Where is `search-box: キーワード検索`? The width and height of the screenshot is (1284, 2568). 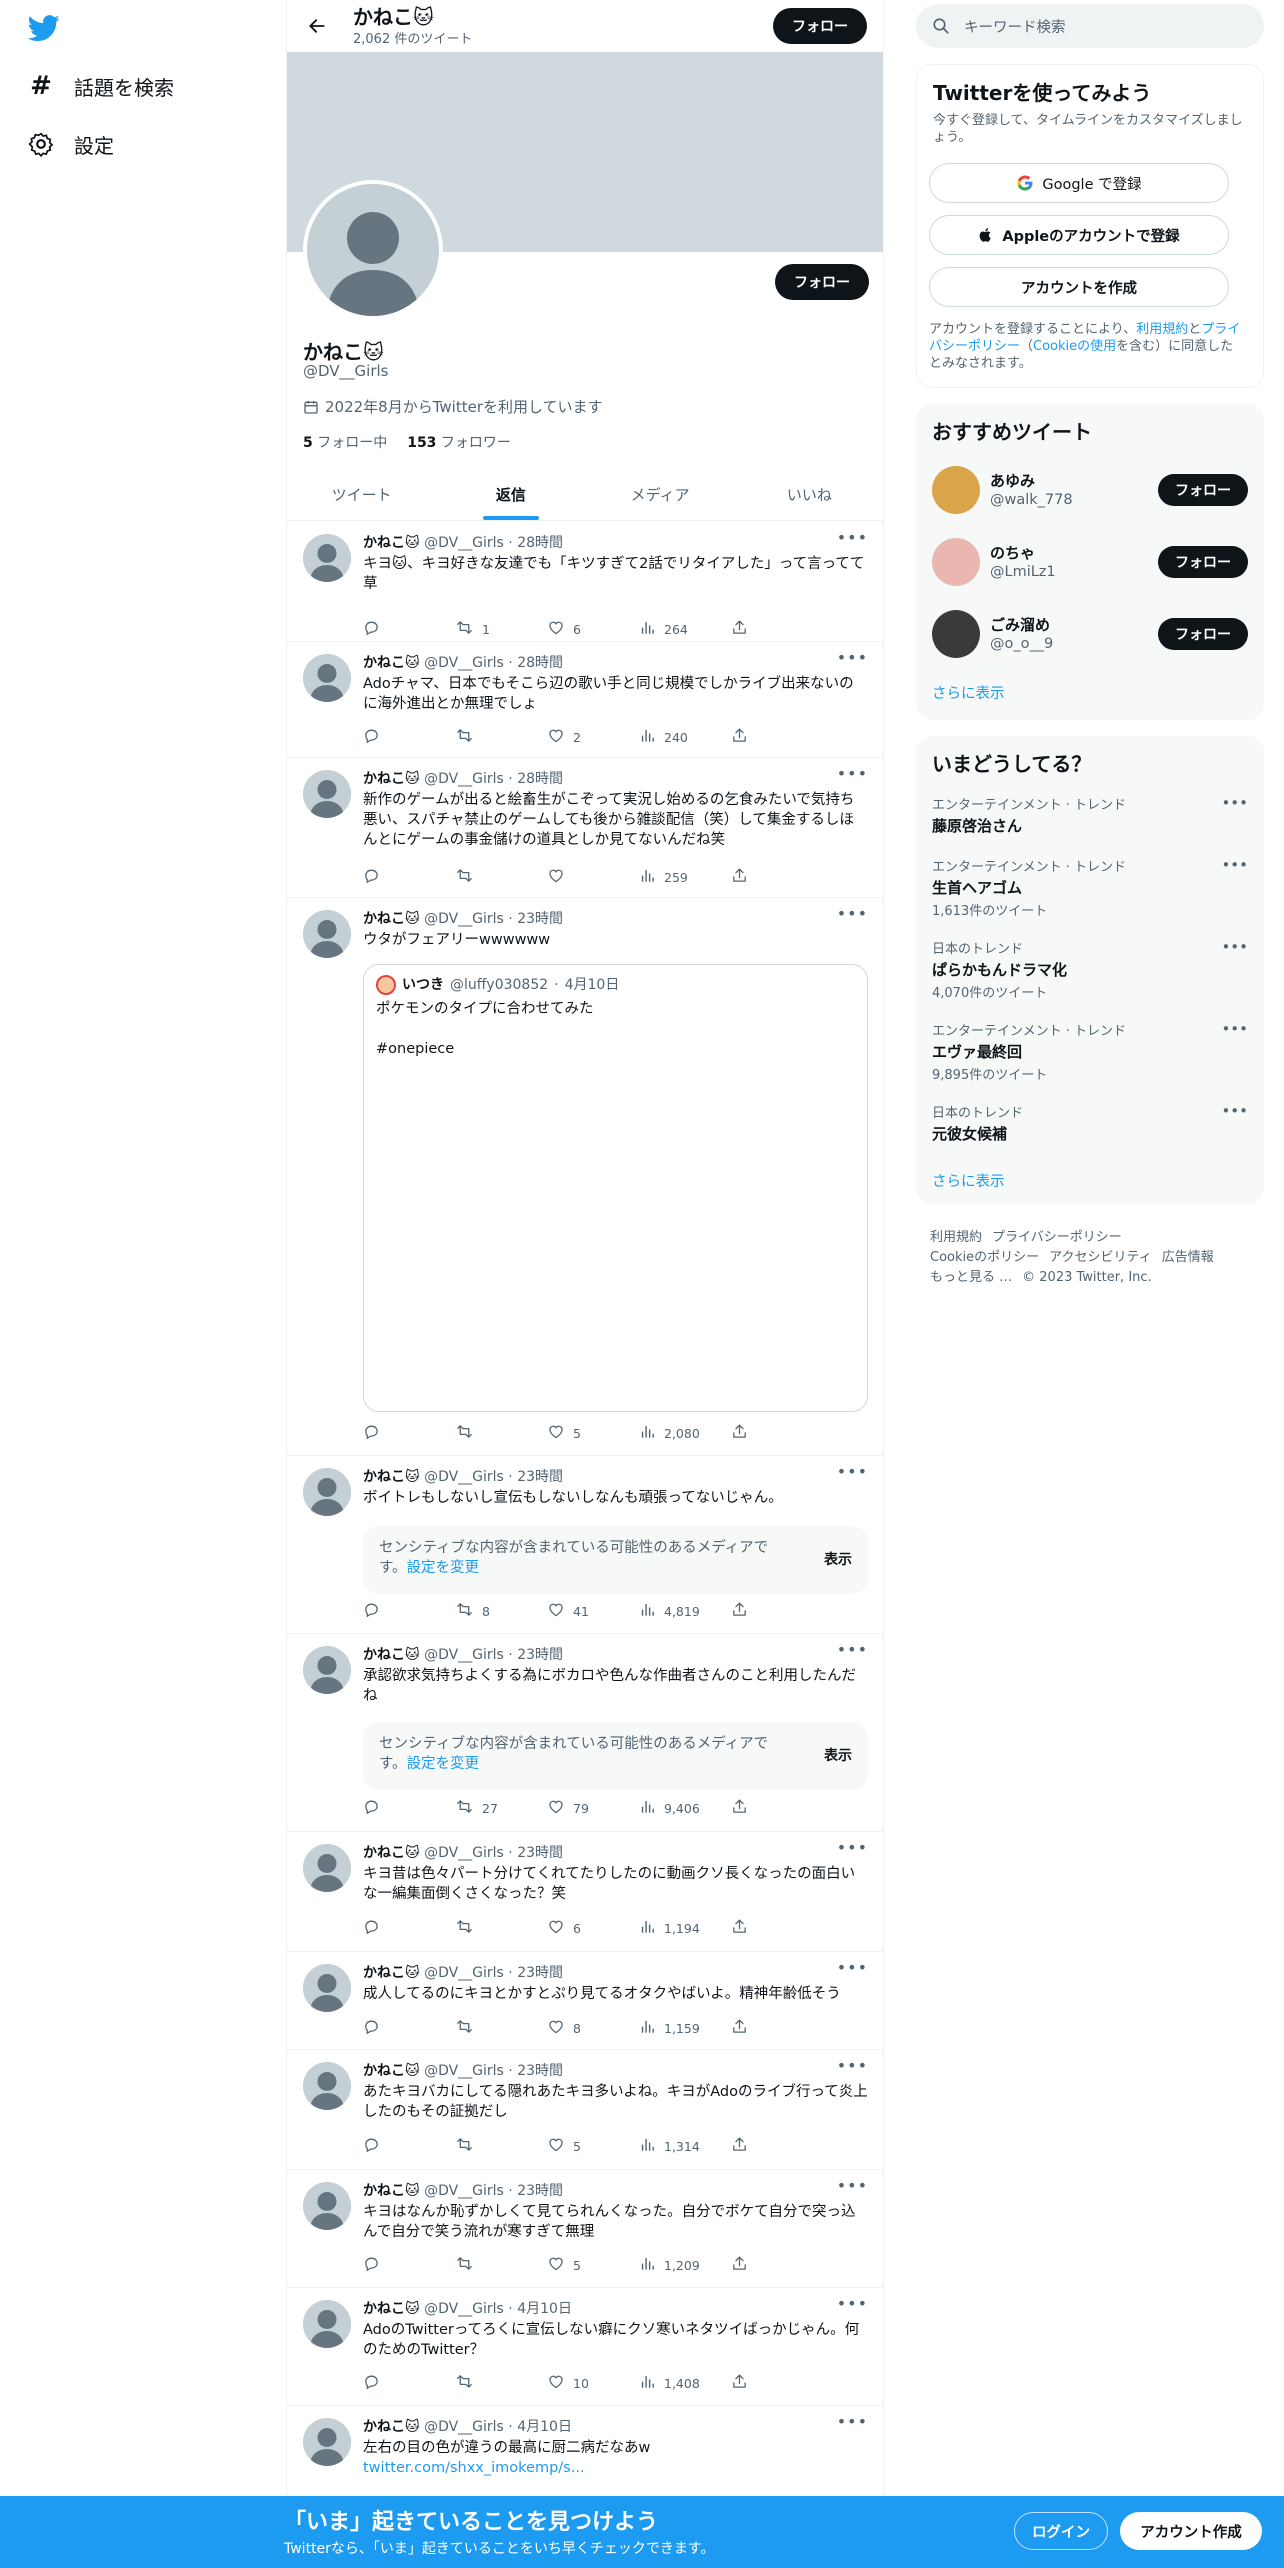
search-box: キーワード検索 is located at coordinates (1090, 26).